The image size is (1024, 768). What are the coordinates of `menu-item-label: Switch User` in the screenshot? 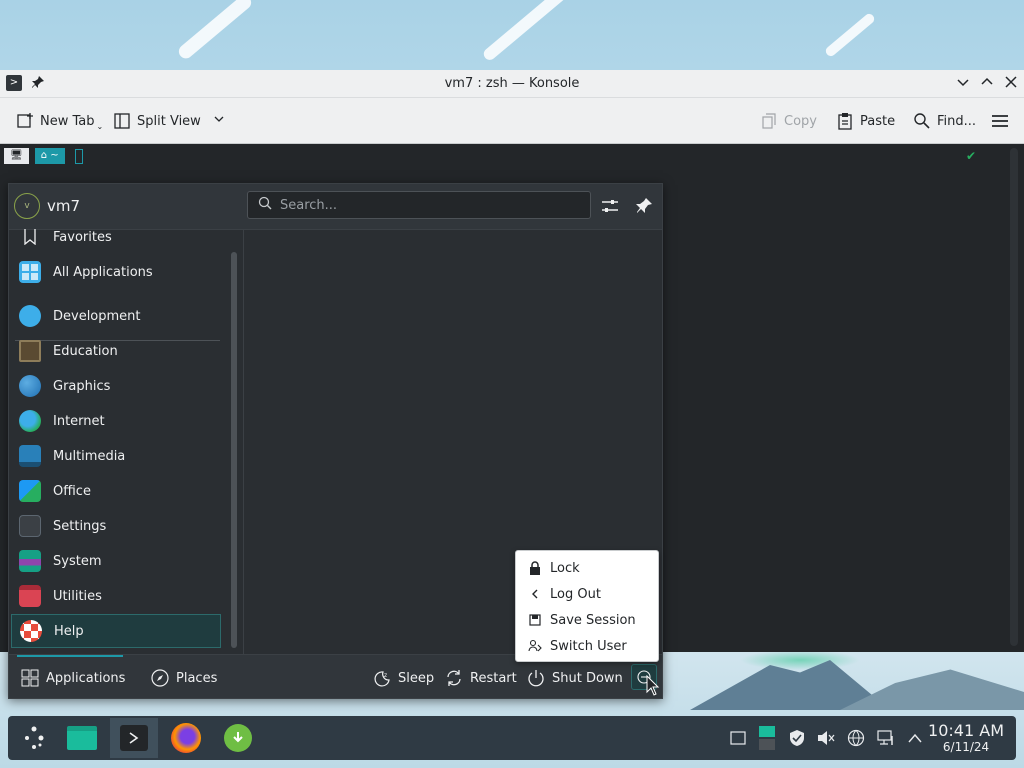 It's located at (588, 646).